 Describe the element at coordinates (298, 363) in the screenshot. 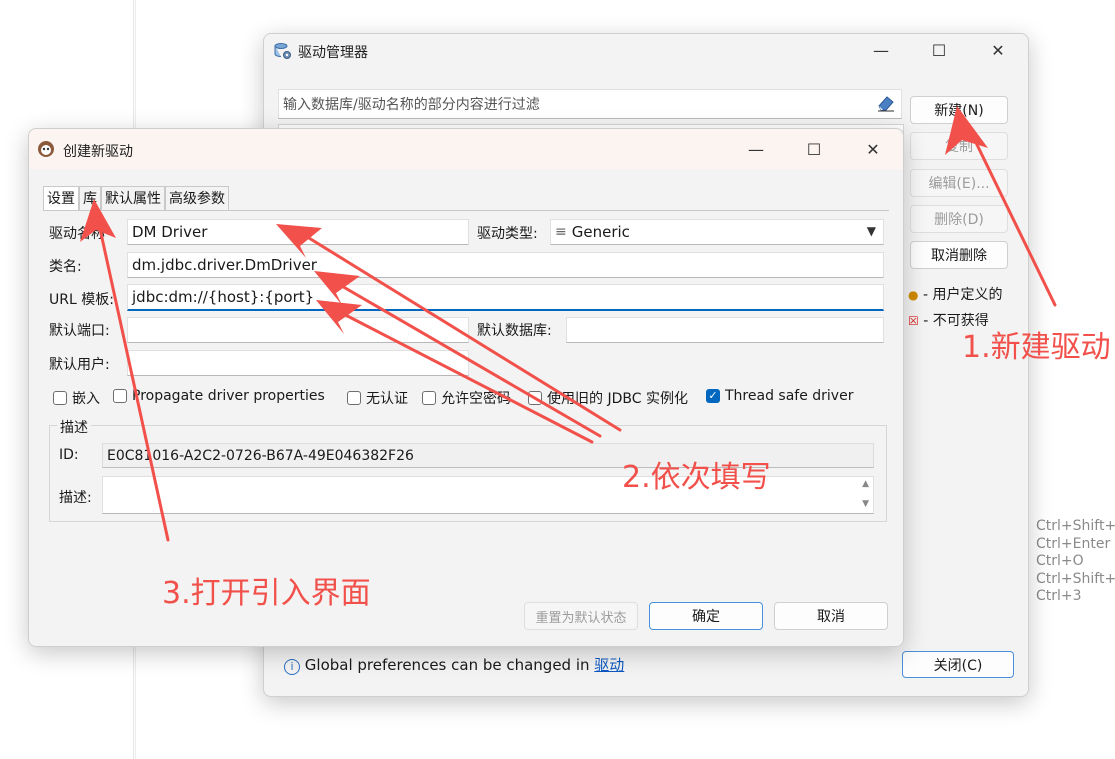

I see `default-user-input` at that location.